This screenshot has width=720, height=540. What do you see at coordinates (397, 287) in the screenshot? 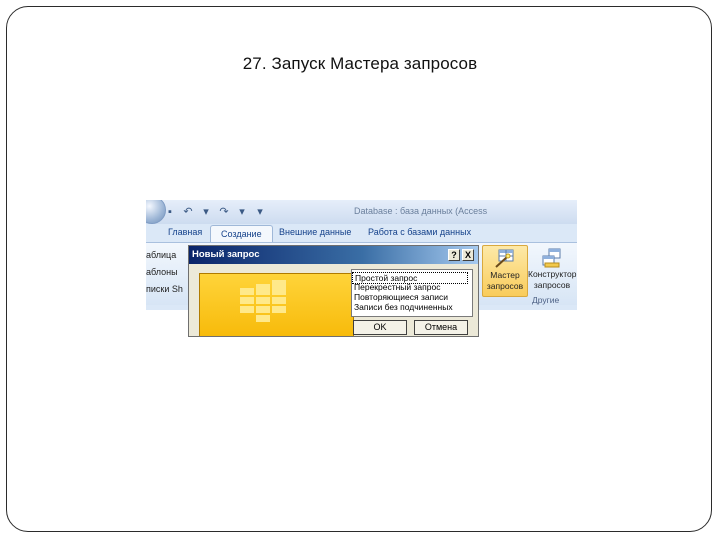
I see `list-item: Перекрестный запрос` at bounding box center [397, 287].